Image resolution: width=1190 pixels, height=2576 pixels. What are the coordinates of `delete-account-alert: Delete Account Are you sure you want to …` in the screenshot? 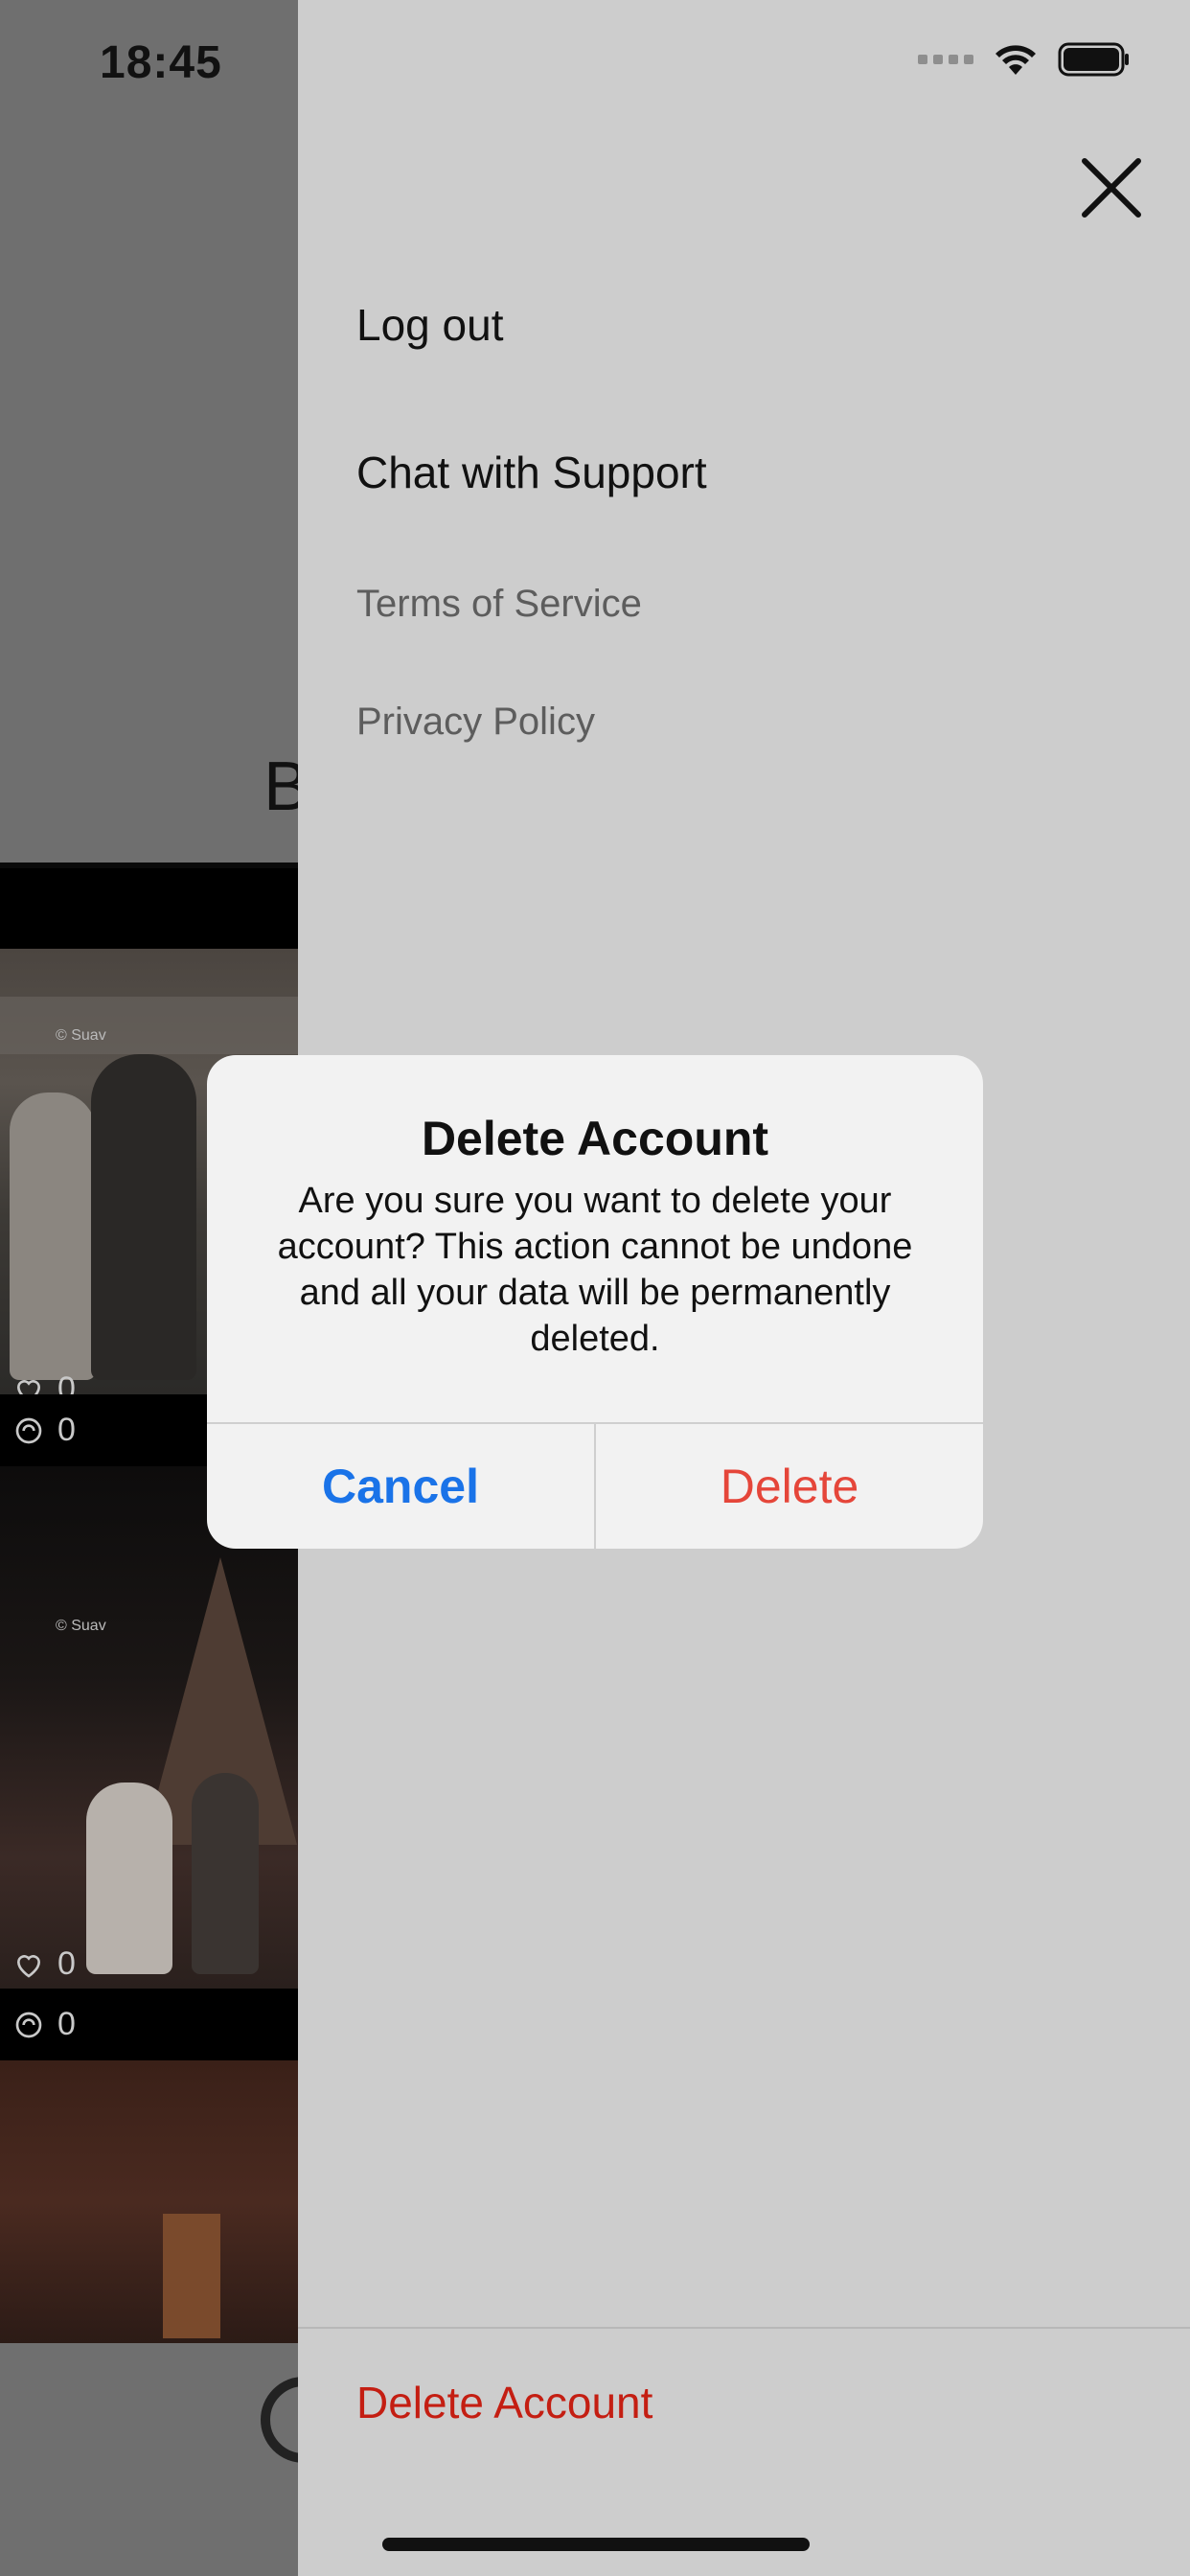 It's located at (595, 1302).